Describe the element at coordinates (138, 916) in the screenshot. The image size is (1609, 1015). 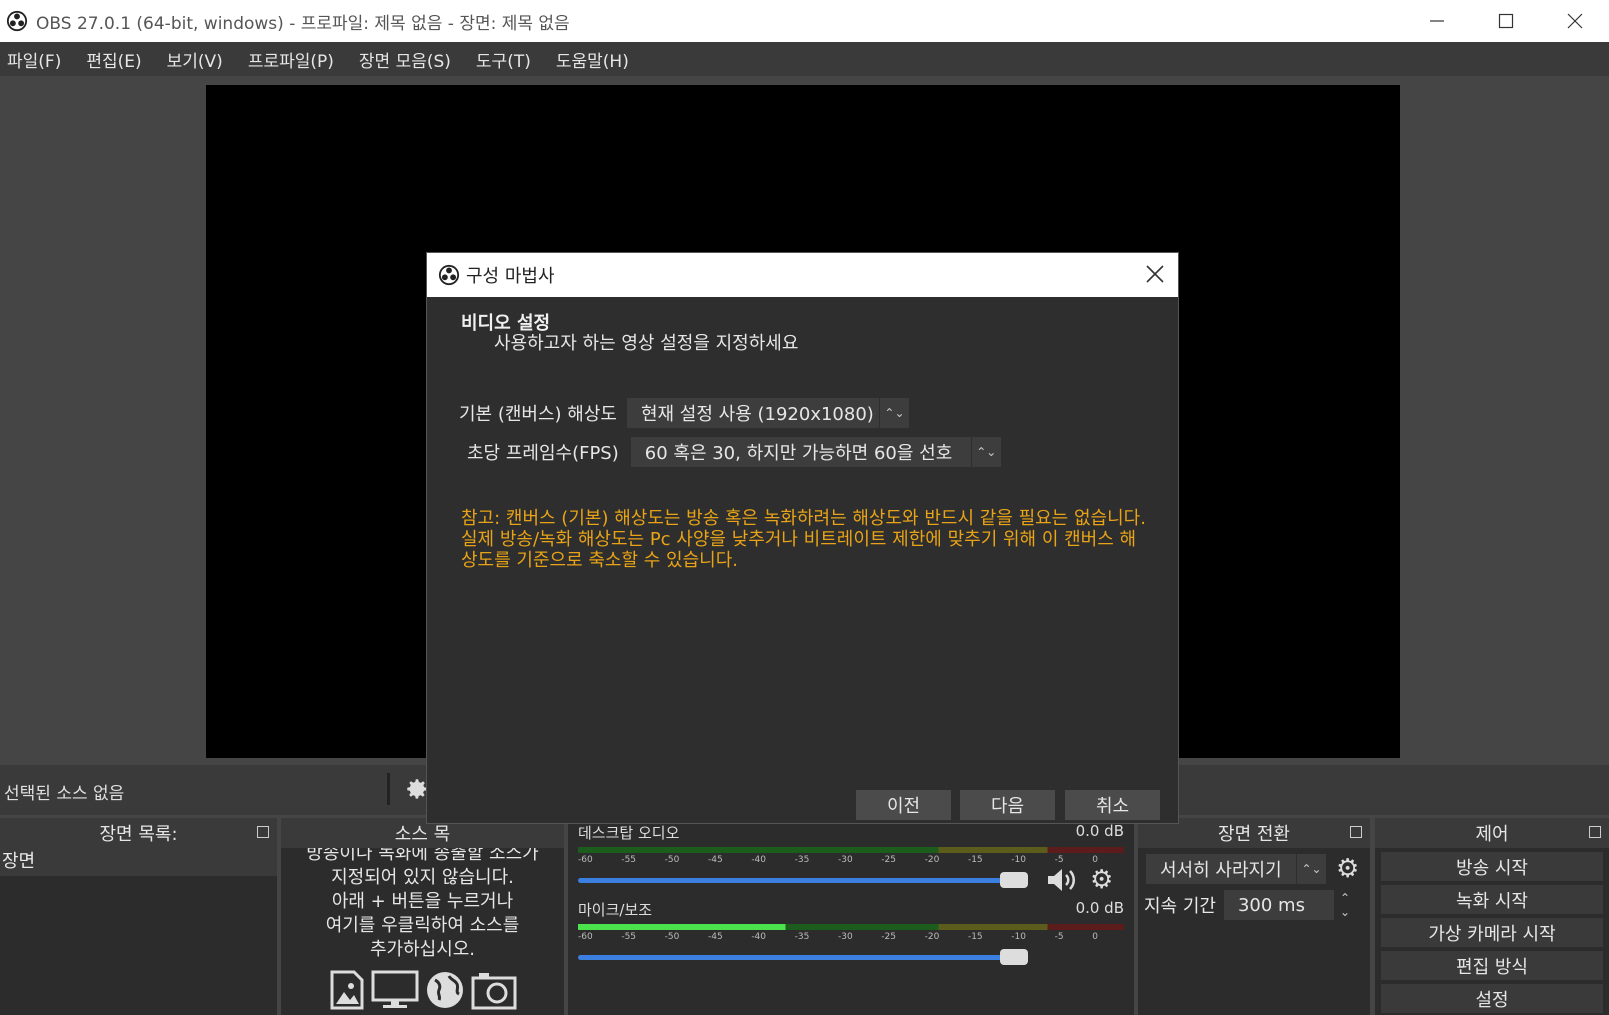
I see `scenes-dock: 장면 목록: 장면` at that location.